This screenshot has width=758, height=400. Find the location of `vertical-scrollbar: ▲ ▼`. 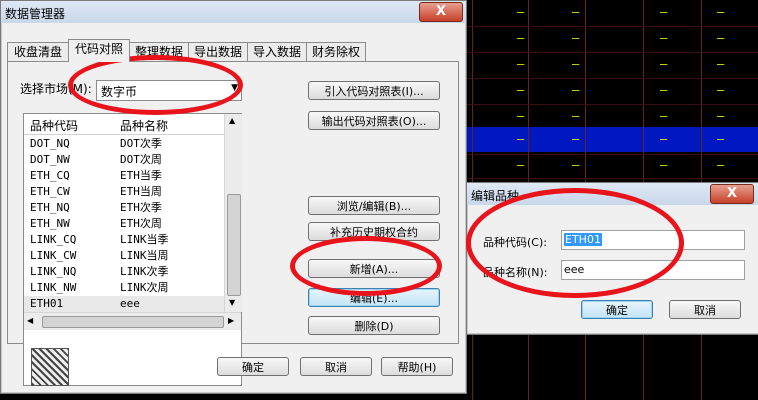

vertical-scrollbar: ▲ ▼ is located at coordinates (233, 213).